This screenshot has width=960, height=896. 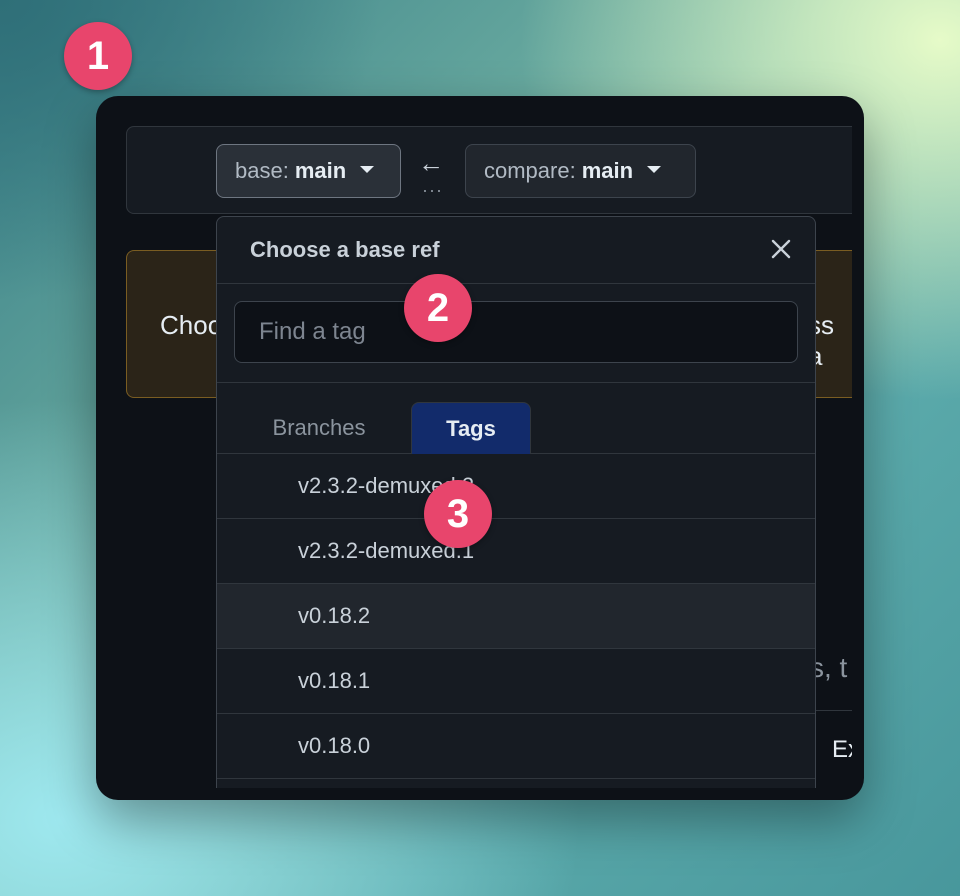 I want to click on compare-ref: main, so click(x=607, y=170).